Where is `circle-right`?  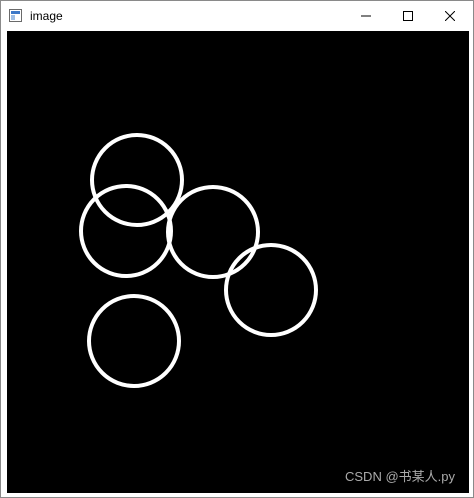 circle-right is located at coordinates (271, 290).